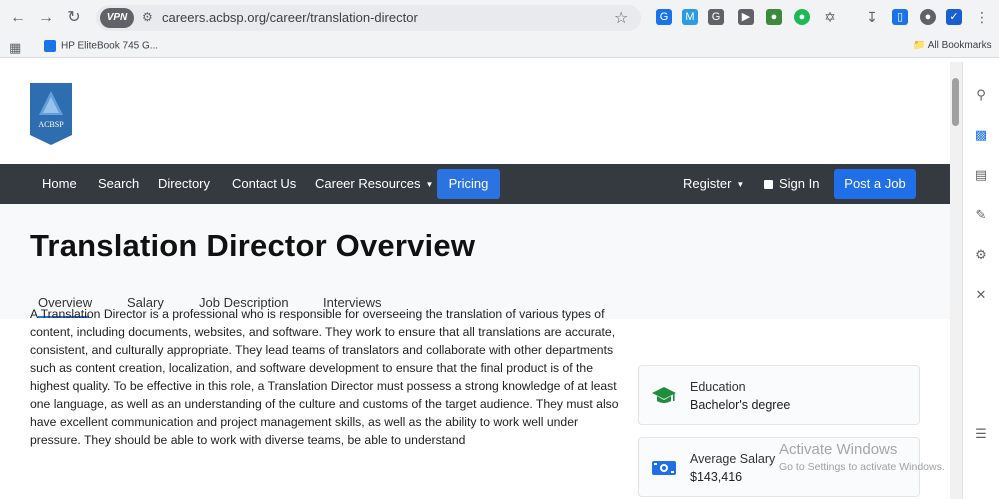  What do you see at coordinates (928, 17) in the screenshot?
I see `profile-avatar-icon: ●` at bounding box center [928, 17].